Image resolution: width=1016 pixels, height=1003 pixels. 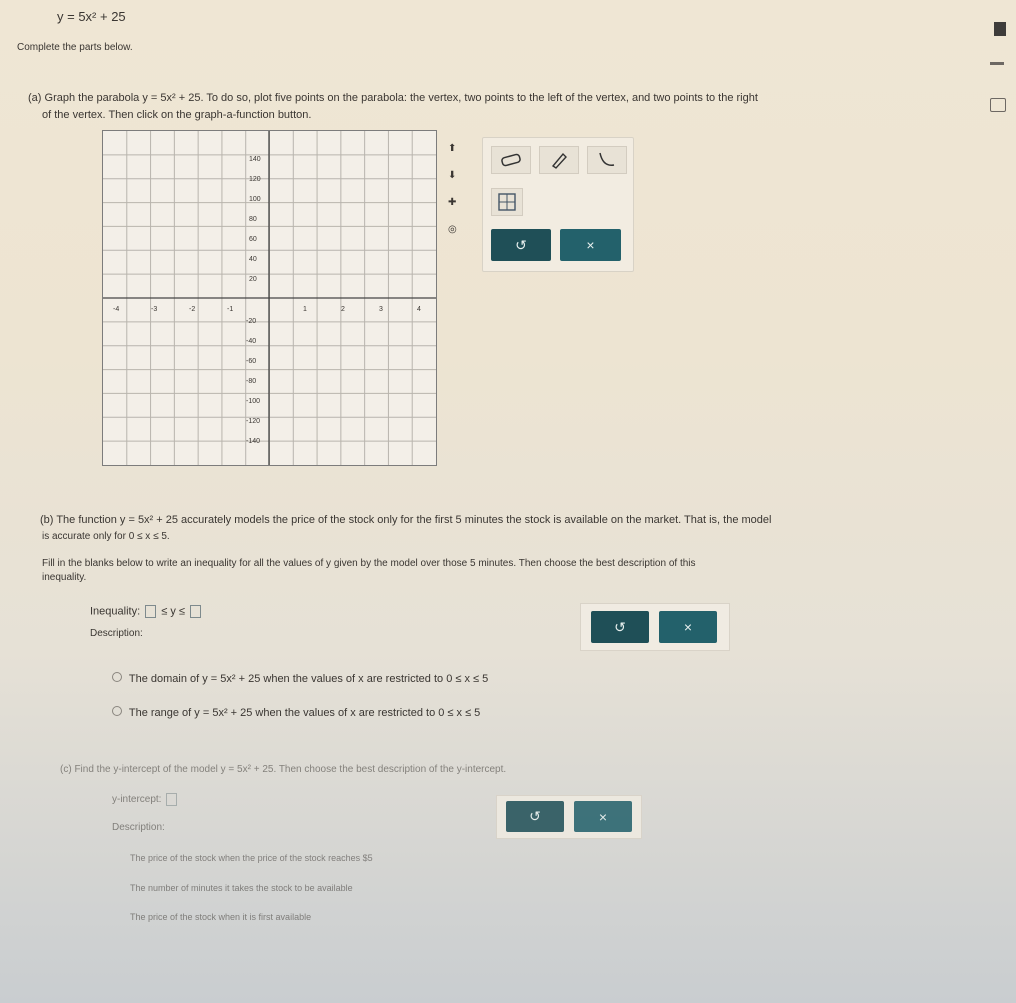 I want to click on parabola-icon, so click(x=607, y=160).